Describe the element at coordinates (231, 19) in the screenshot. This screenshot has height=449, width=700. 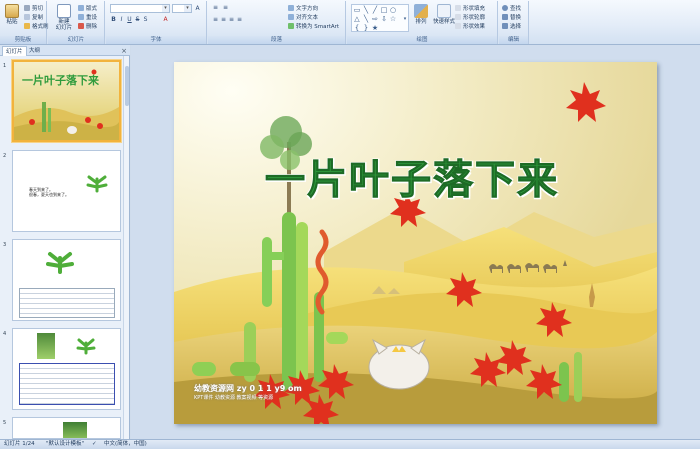
I see `align-right-icon: ≡` at that location.